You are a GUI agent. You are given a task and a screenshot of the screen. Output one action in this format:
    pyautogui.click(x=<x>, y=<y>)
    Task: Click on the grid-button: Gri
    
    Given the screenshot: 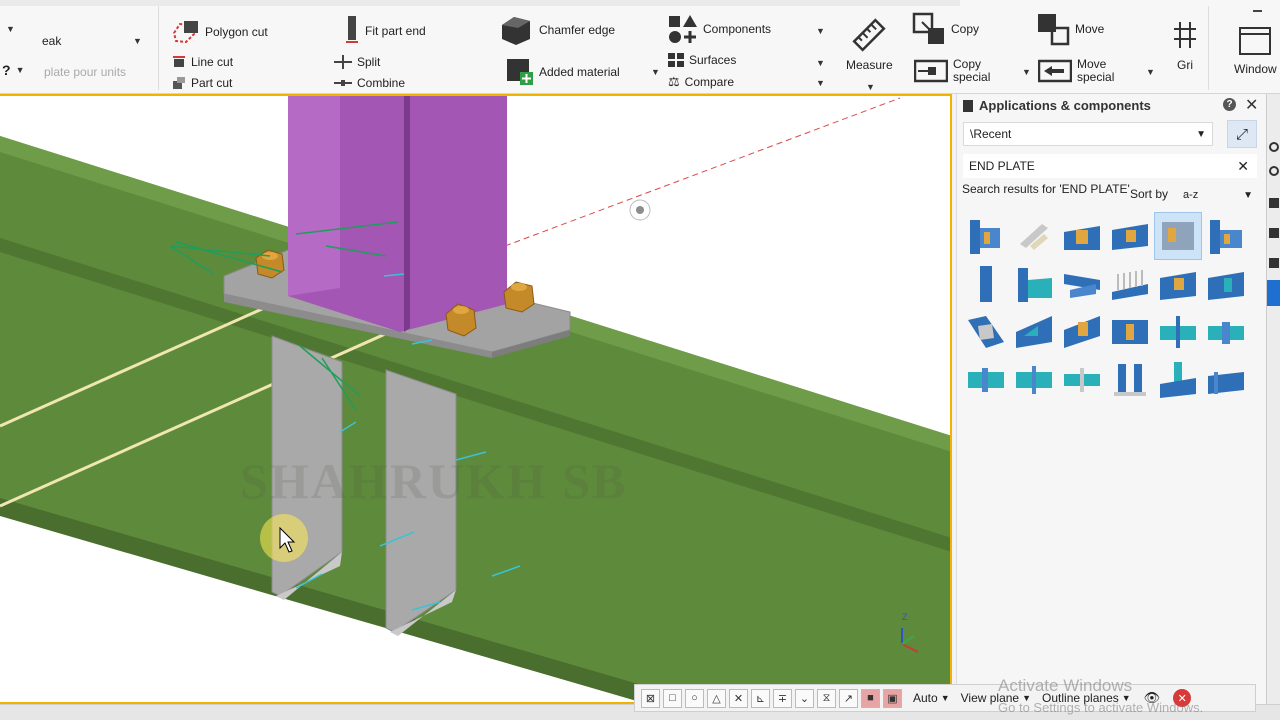 What is the action you would take?
    pyautogui.click(x=1185, y=46)
    